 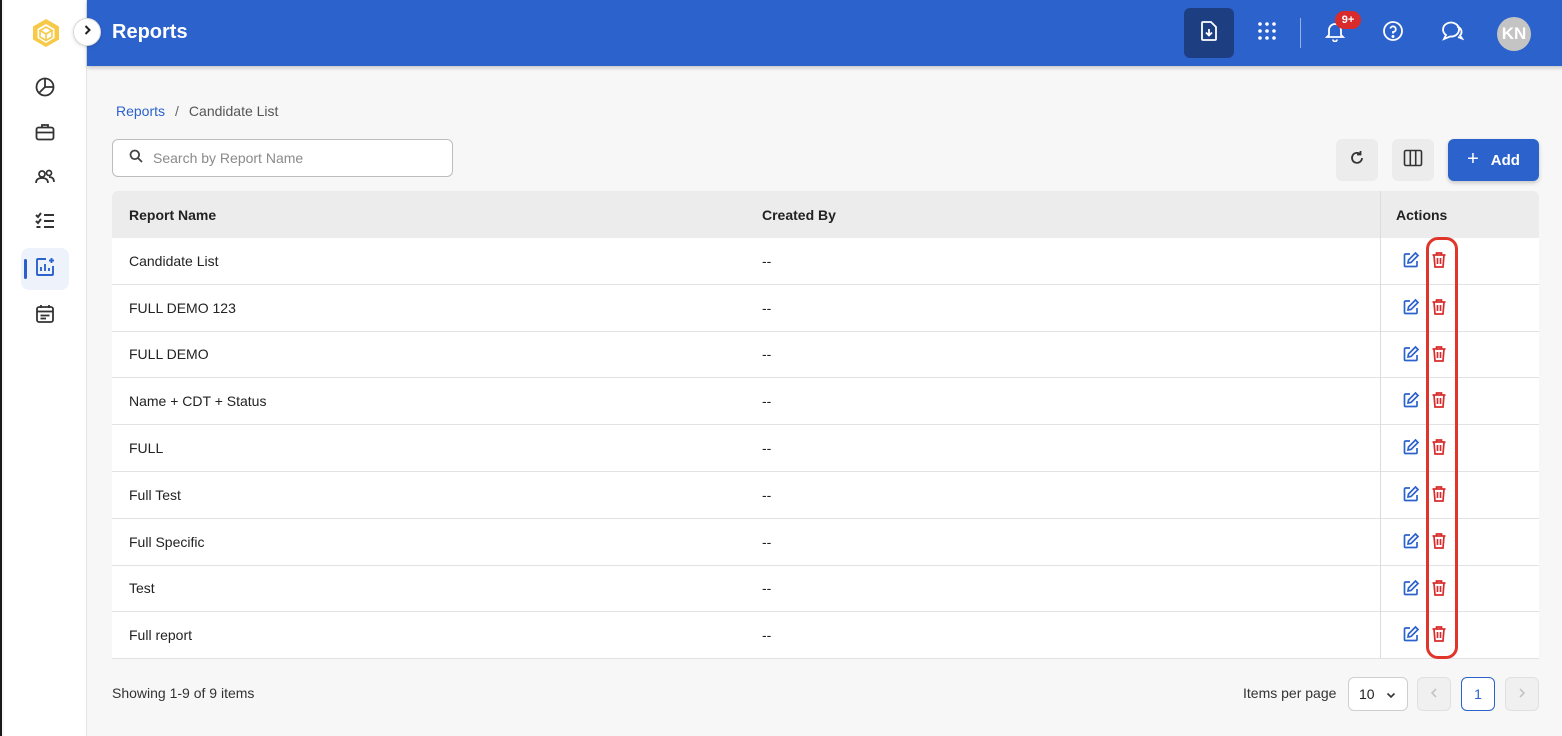 What do you see at coordinates (46, 33) in the screenshot?
I see `app-logo` at bounding box center [46, 33].